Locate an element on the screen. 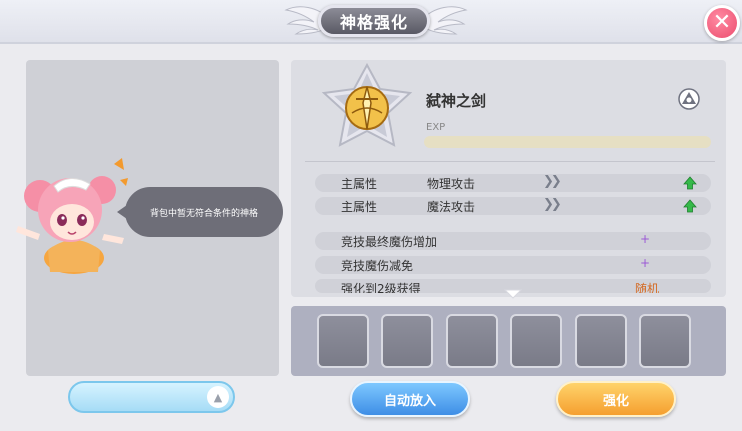 This screenshot has height=431, width=742. close-icon: ✕ is located at coordinates (722, 22).